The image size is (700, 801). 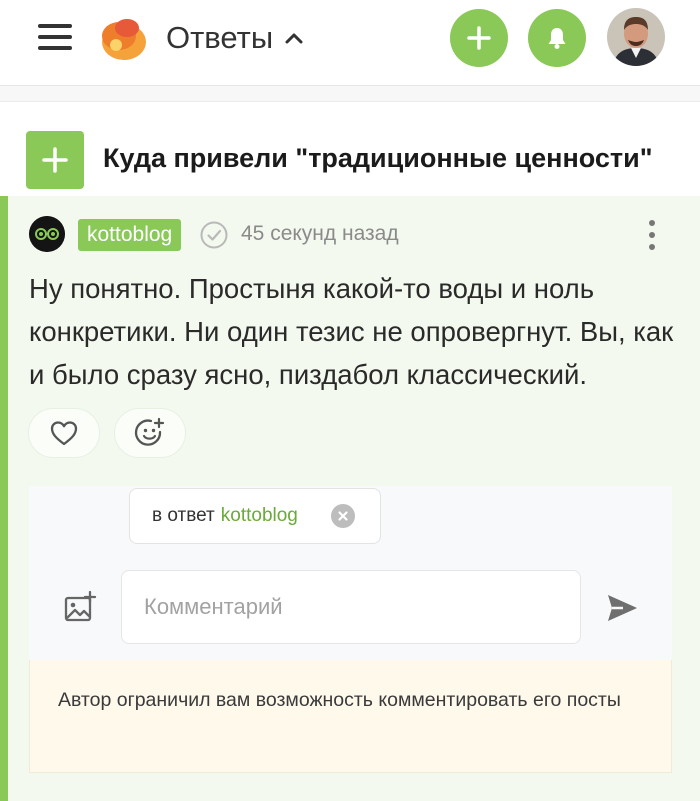 I want to click on emoji-add-icon, so click(x=149, y=431).